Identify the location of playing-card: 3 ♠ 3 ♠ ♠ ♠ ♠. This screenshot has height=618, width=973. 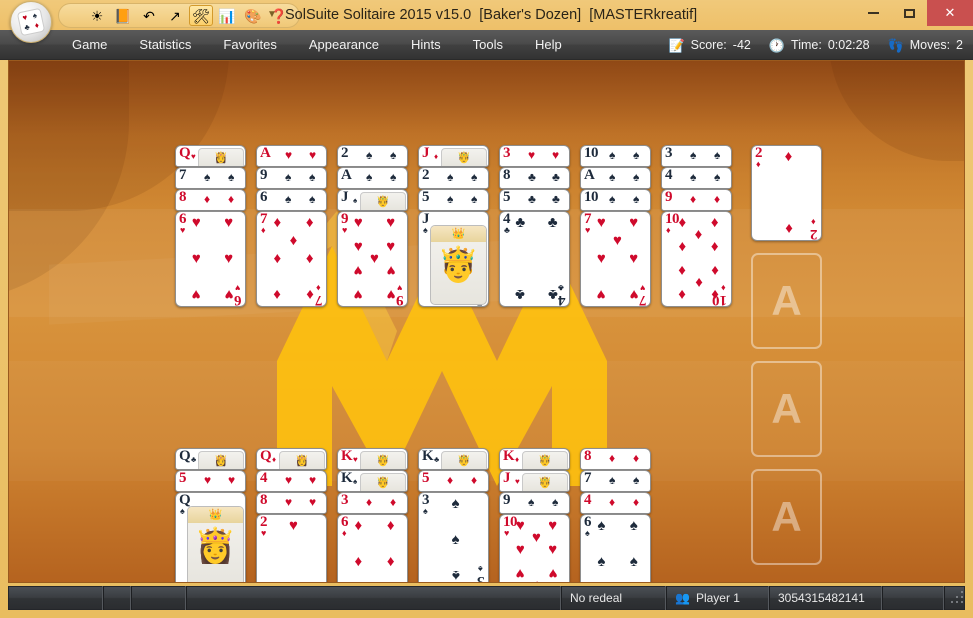
(453, 537).